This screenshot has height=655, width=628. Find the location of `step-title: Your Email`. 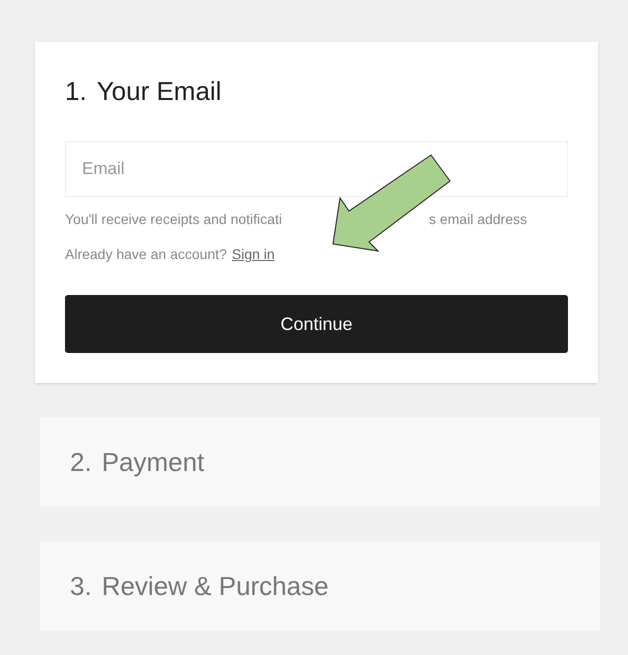

step-title: Your Email is located at coordinates (159, 91).